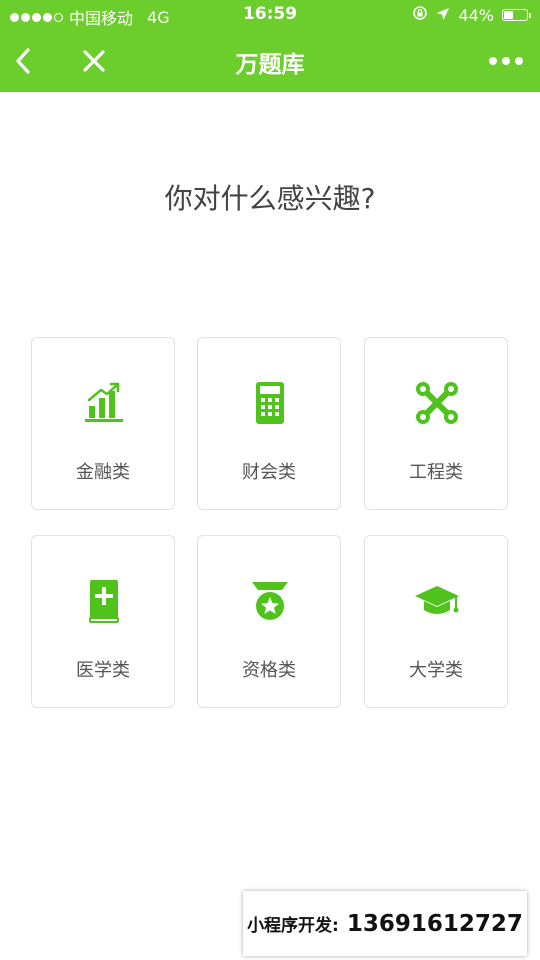 The height and width of the screenshot is (960, 540). What do you see at coordinates (269, 670) in the screenshot?
I see `category-label: 资格类` at bounding box center [269, 670].